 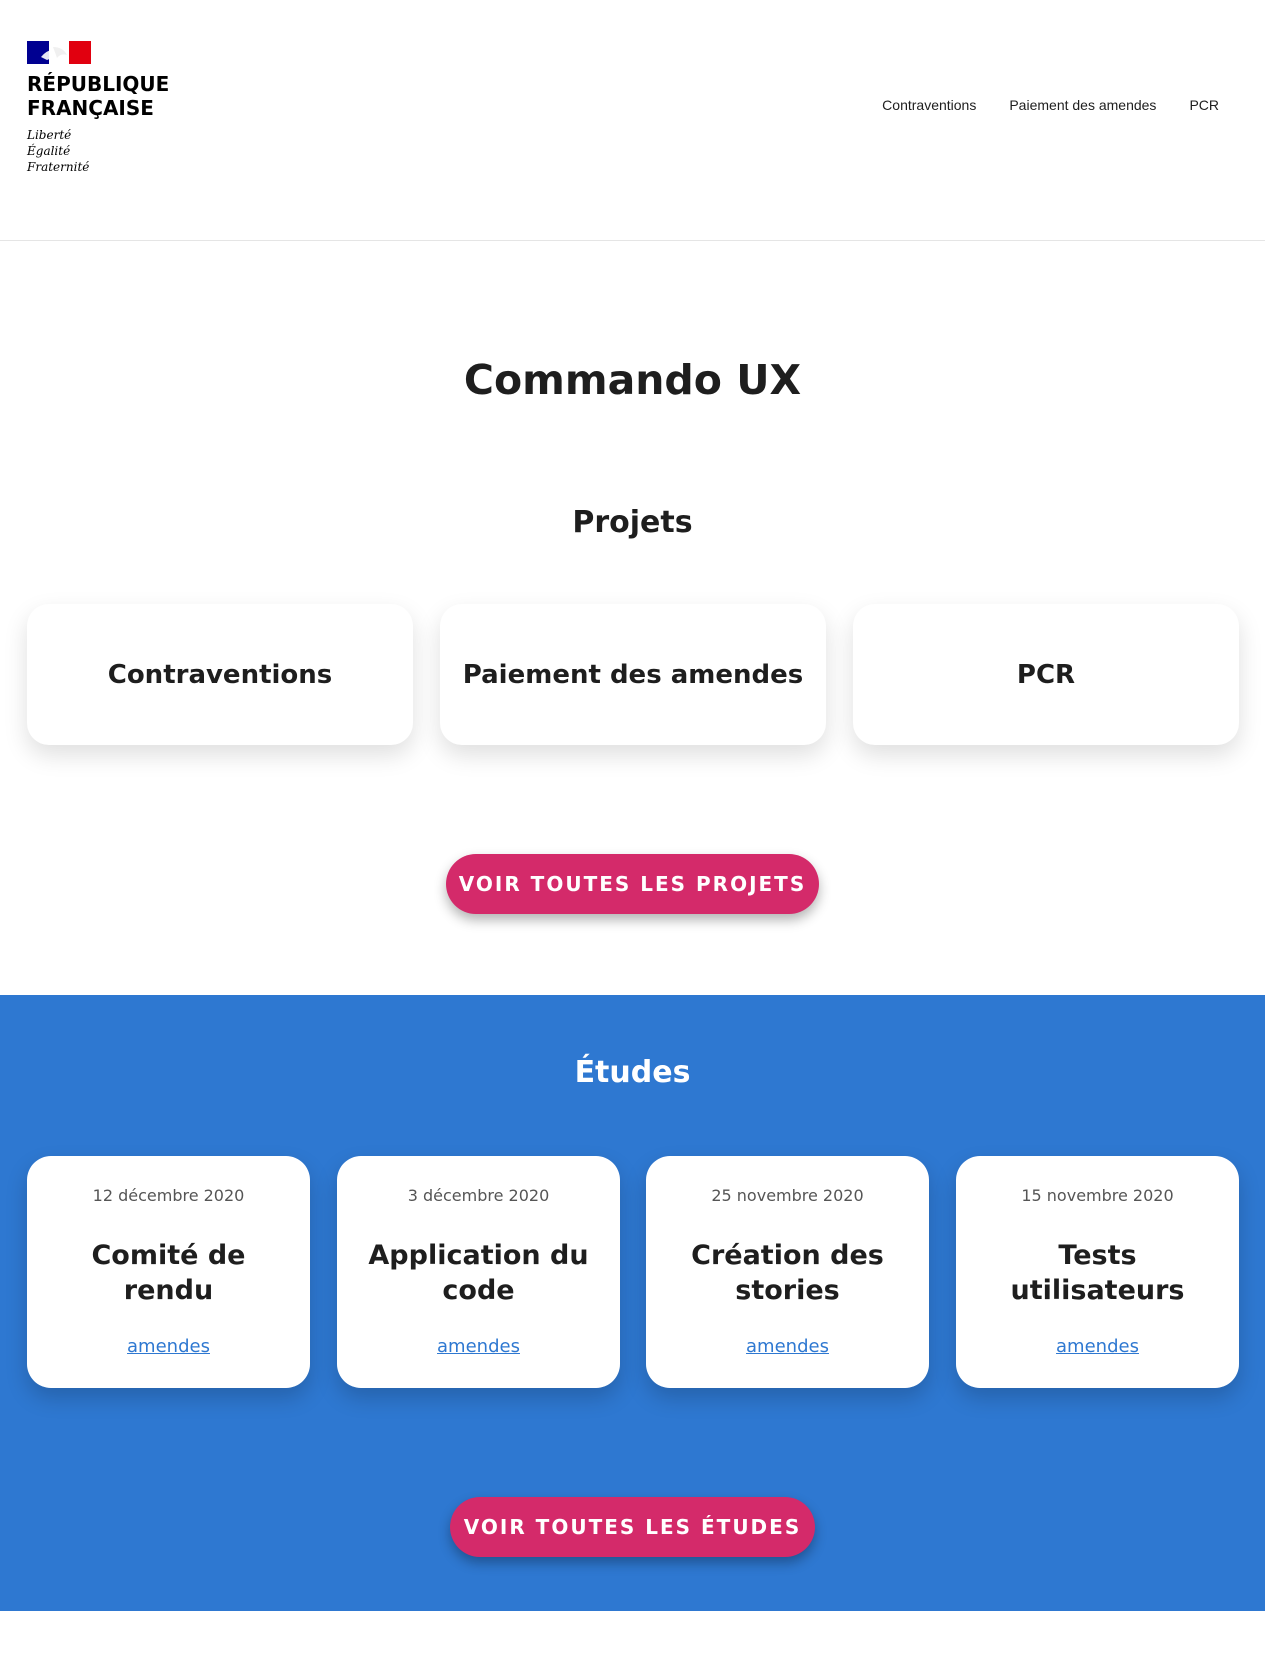 What do you see at coordinates (49, 135) in the screenshot?
I see `motto-liberte: Liberté` at bounding box center [49, 135].